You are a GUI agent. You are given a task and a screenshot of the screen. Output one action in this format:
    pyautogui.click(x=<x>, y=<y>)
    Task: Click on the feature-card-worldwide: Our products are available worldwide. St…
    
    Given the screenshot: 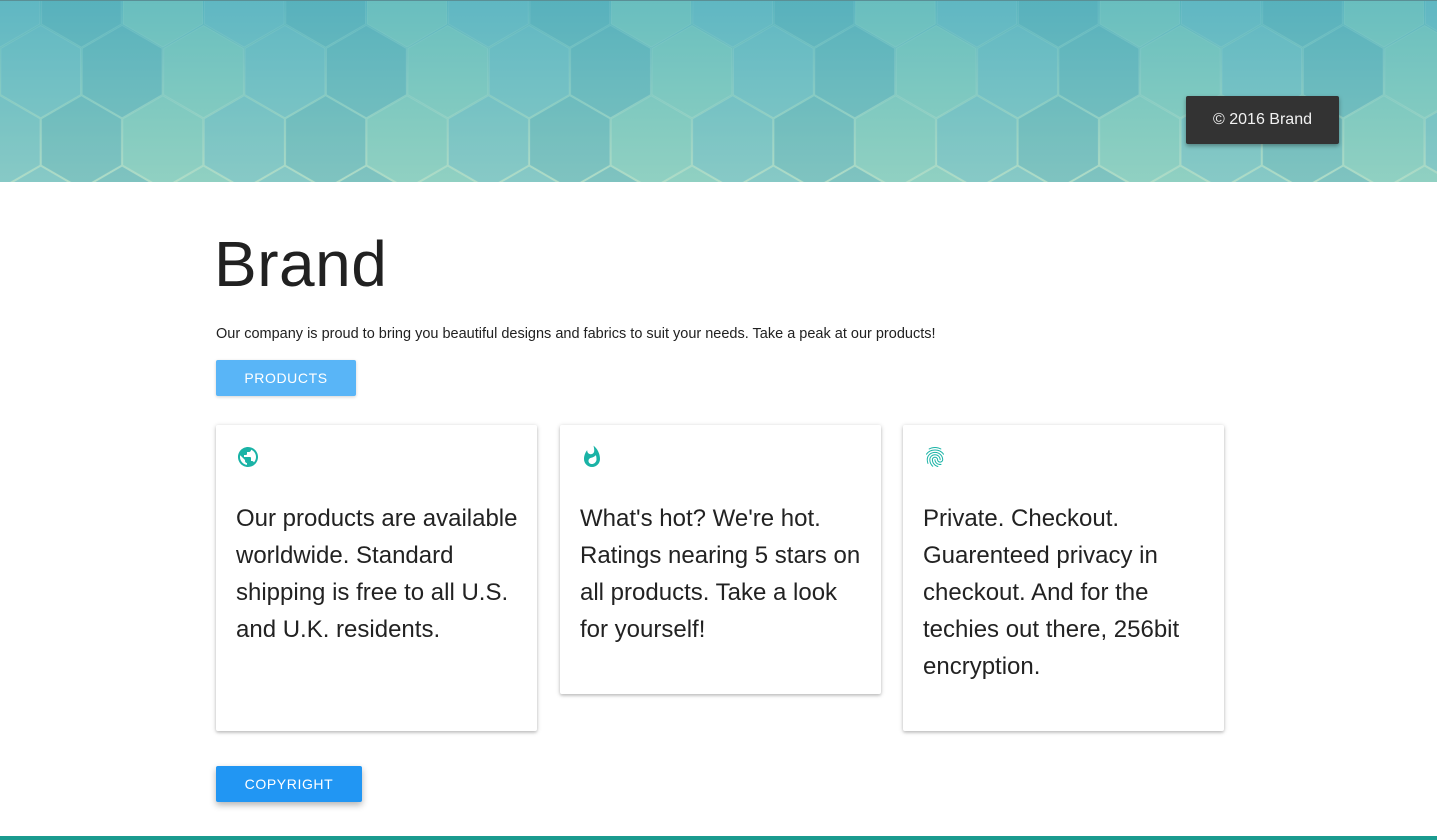 What is the action you would take?
    pyautogui.click(x=376, y=578)
    